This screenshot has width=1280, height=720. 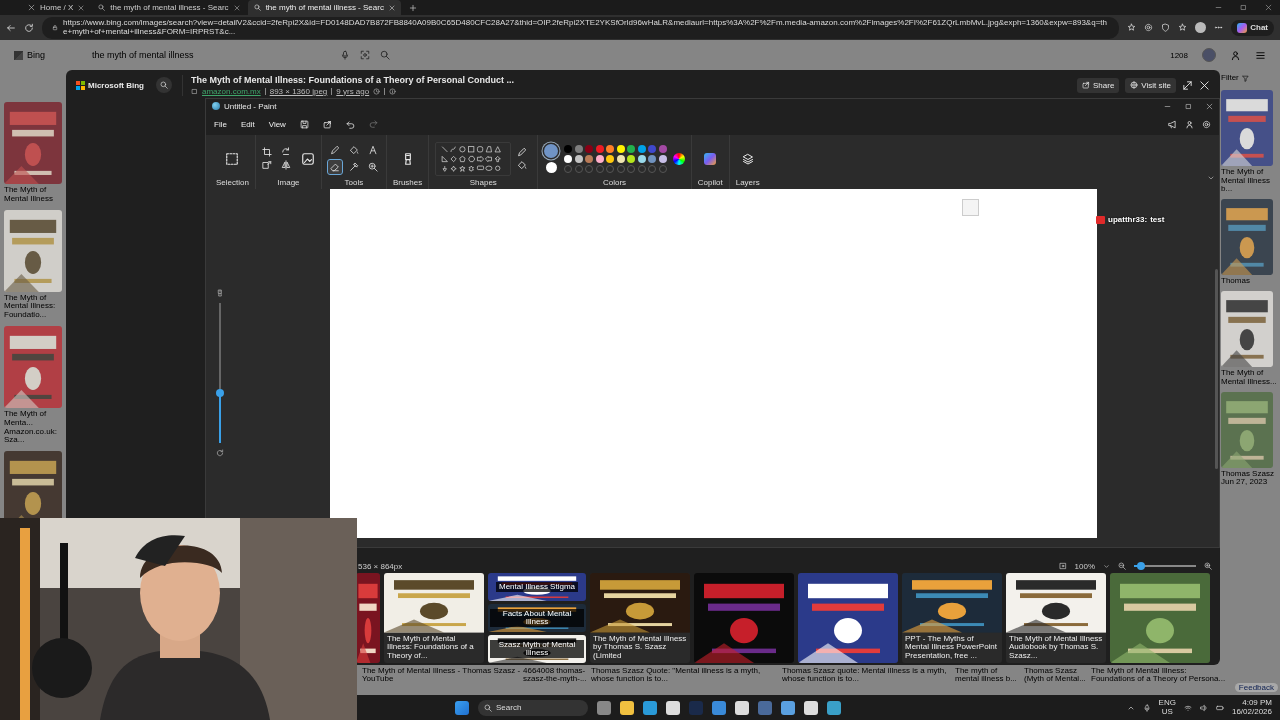 I want to click on eraser-tool, so click(x=334, y=167).